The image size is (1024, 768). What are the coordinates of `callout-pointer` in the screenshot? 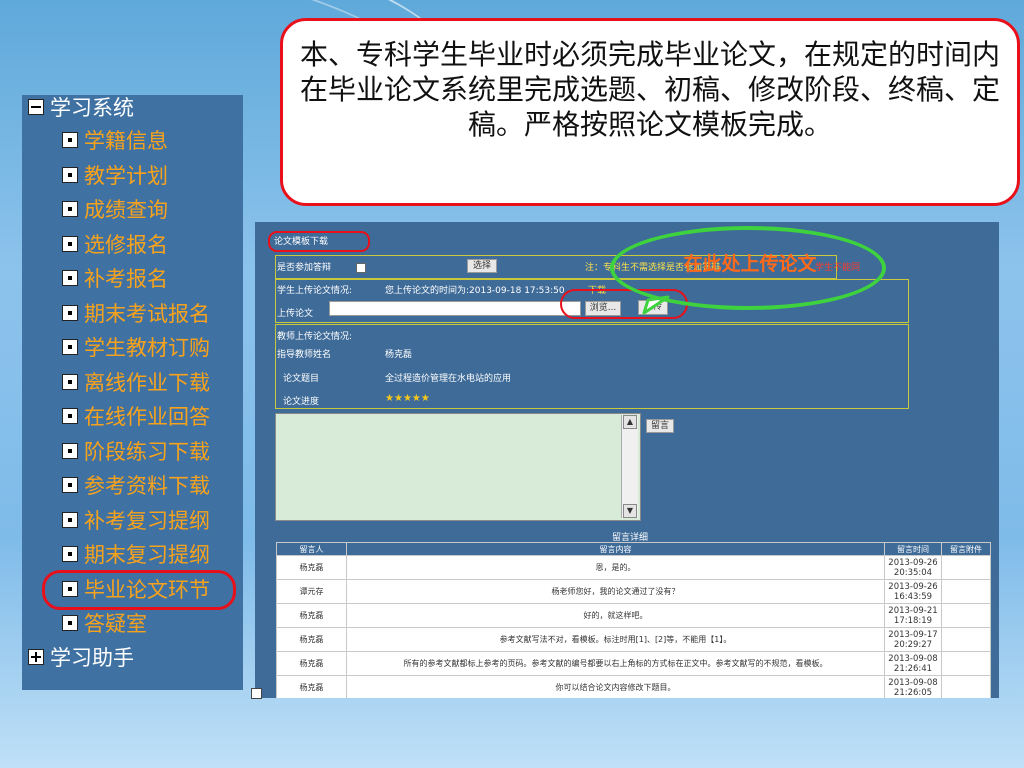 It's located at (656, 305).